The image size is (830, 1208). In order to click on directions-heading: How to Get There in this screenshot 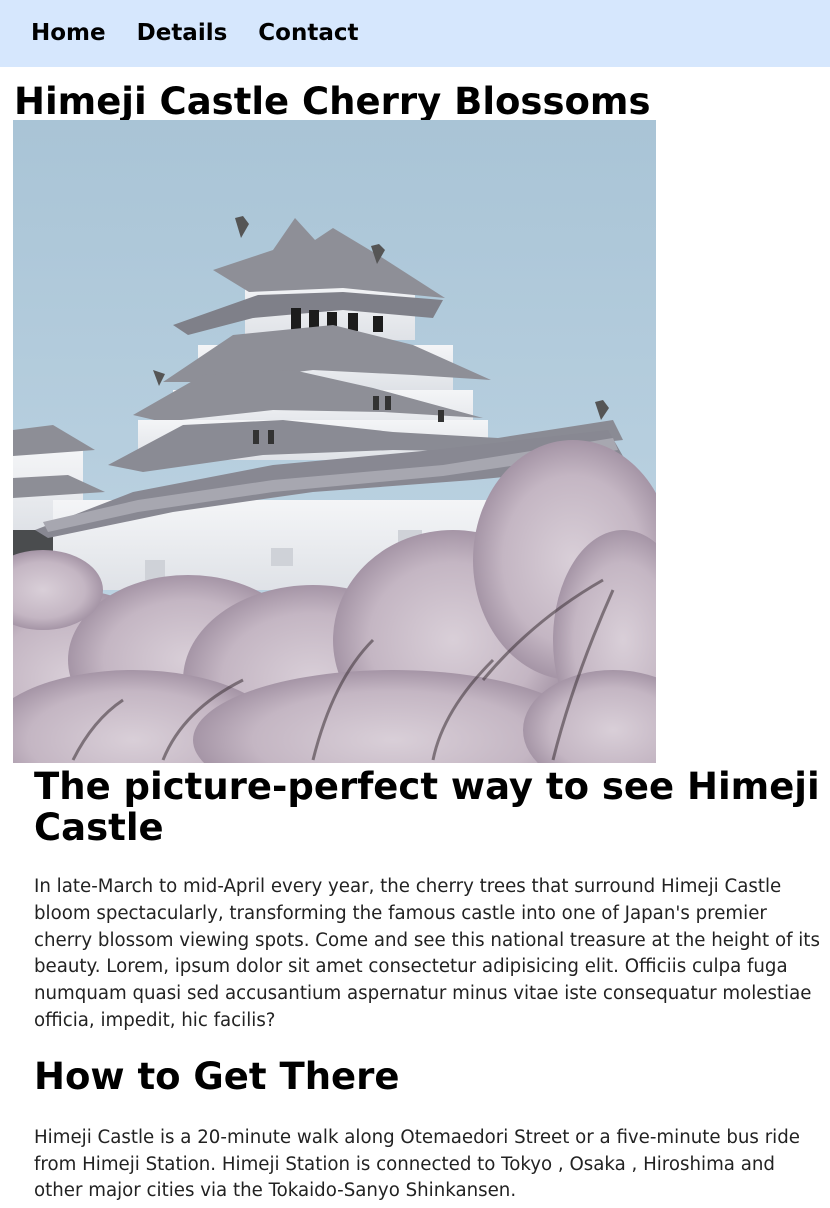, I will do `click(217, 1076)`.